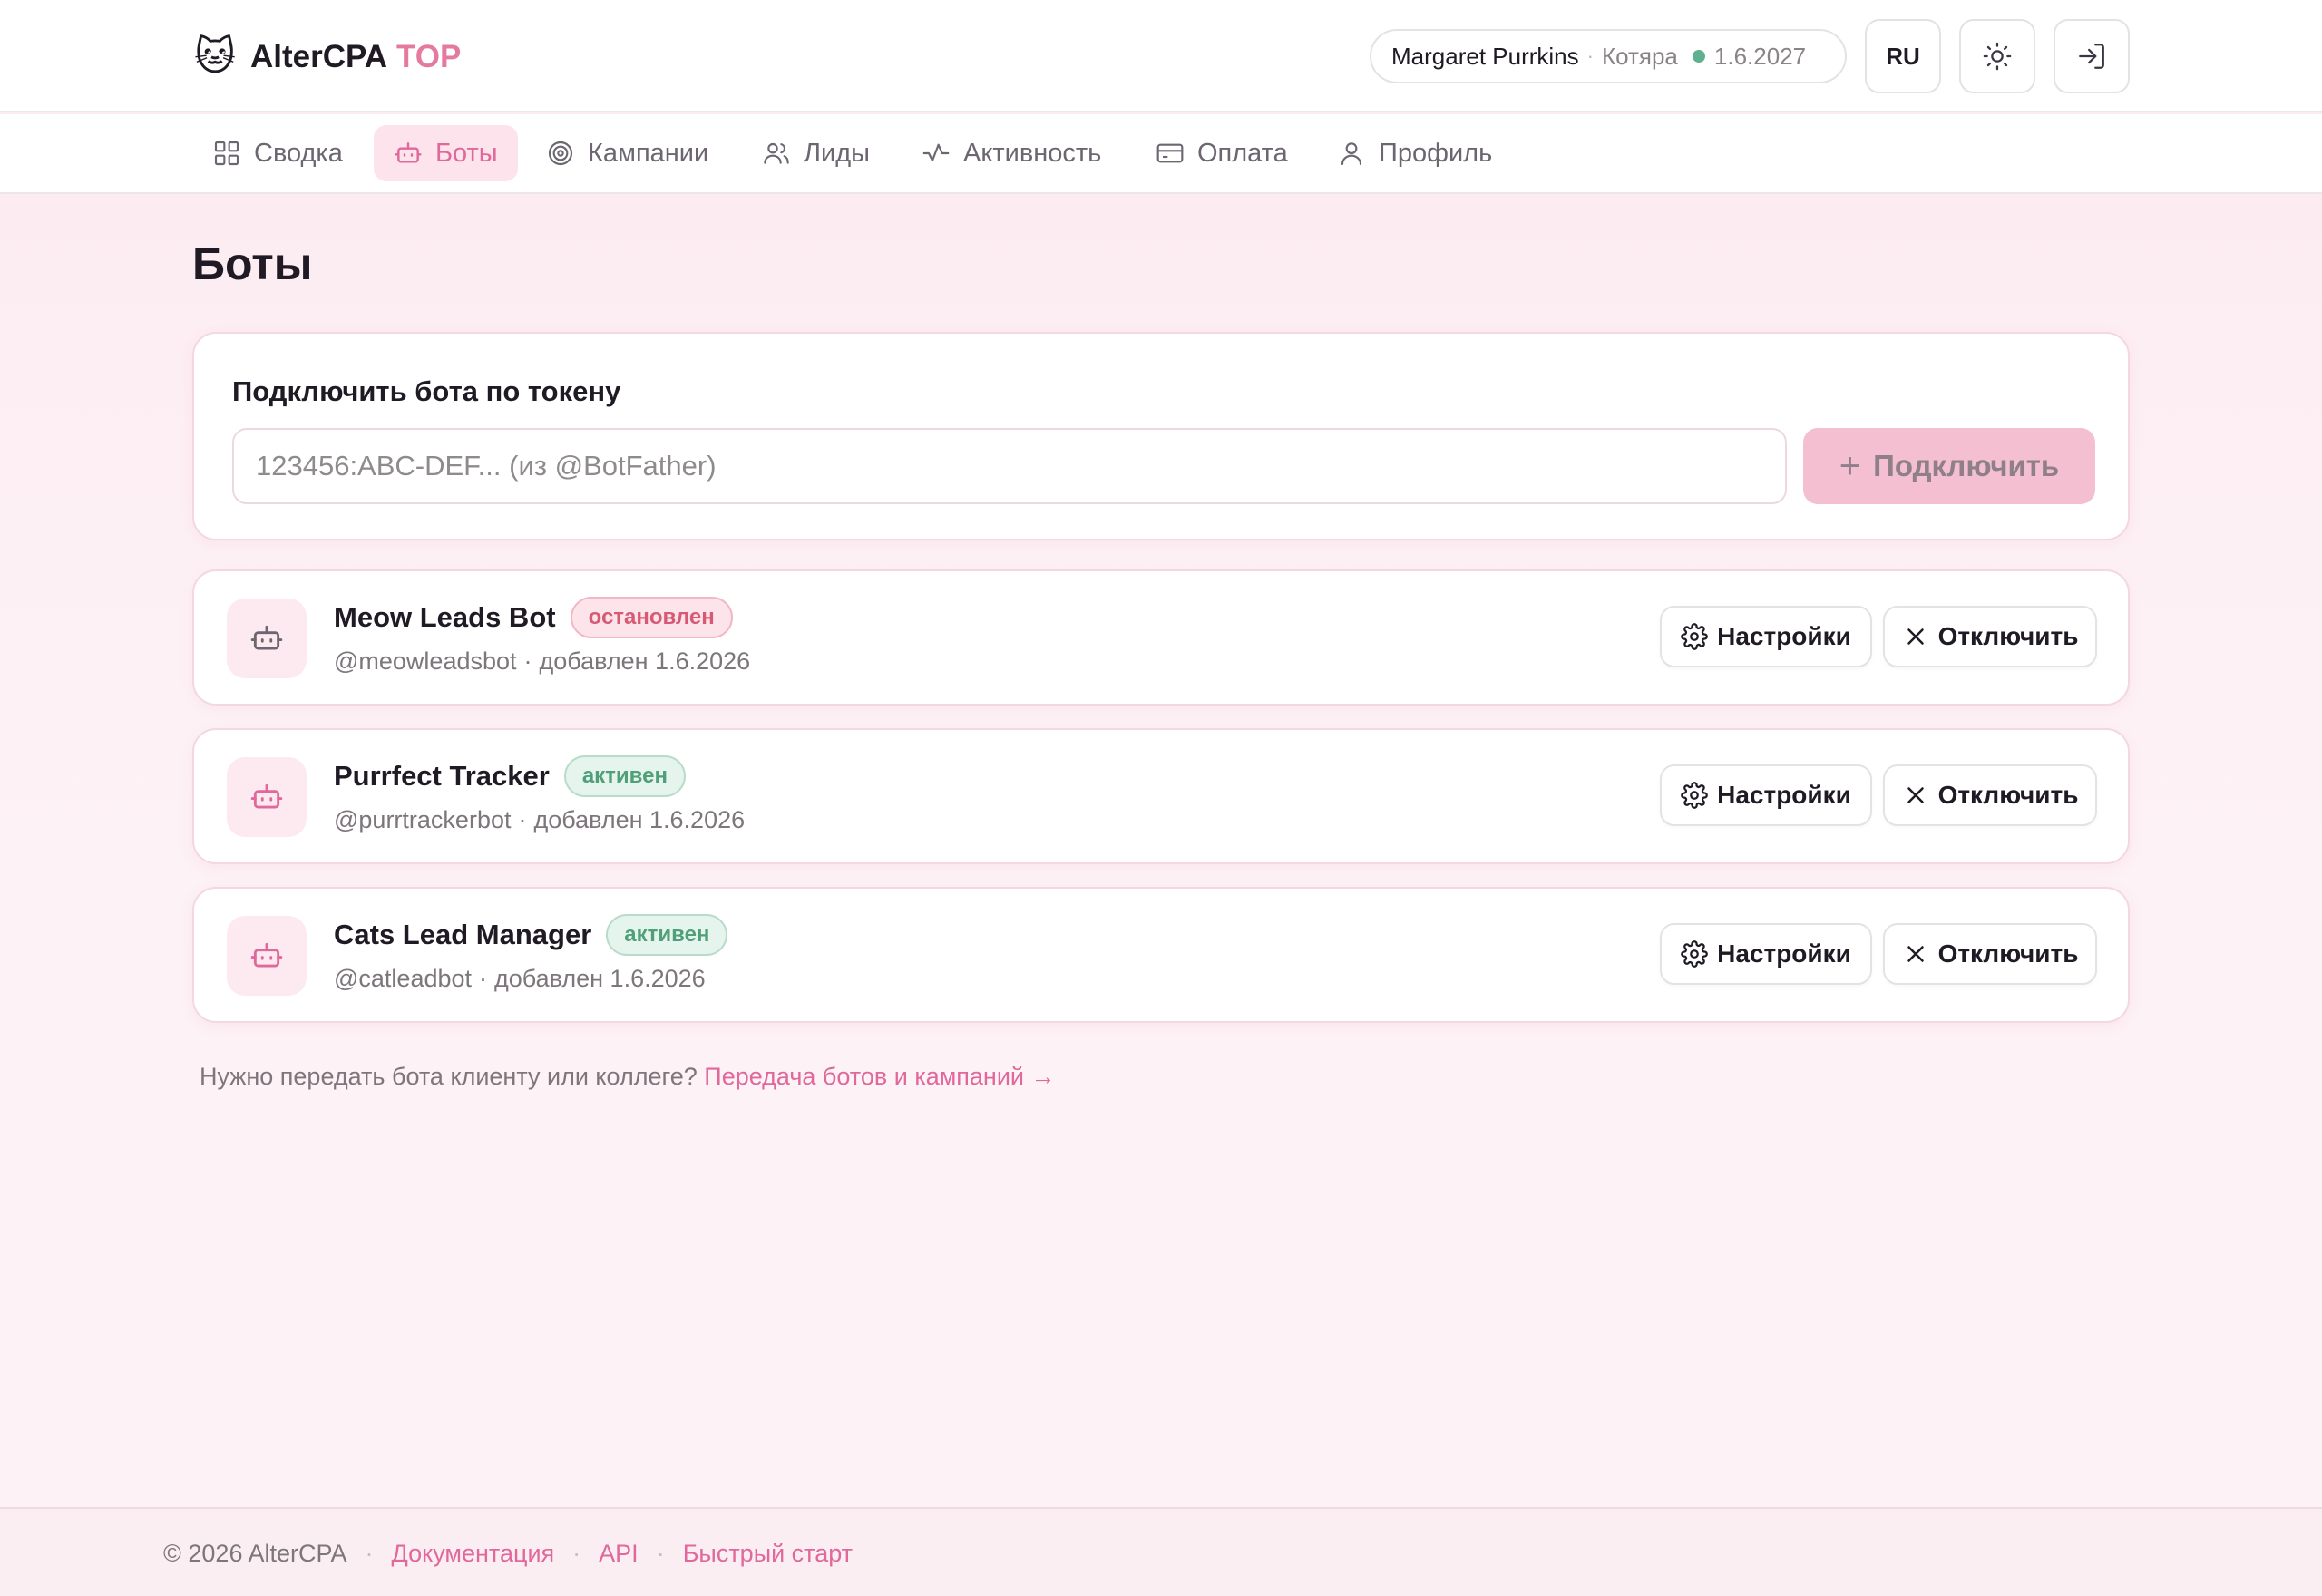 This screenshot has height=1596, width=2322. I want to click on language-button: RU, so click(1903, 56).